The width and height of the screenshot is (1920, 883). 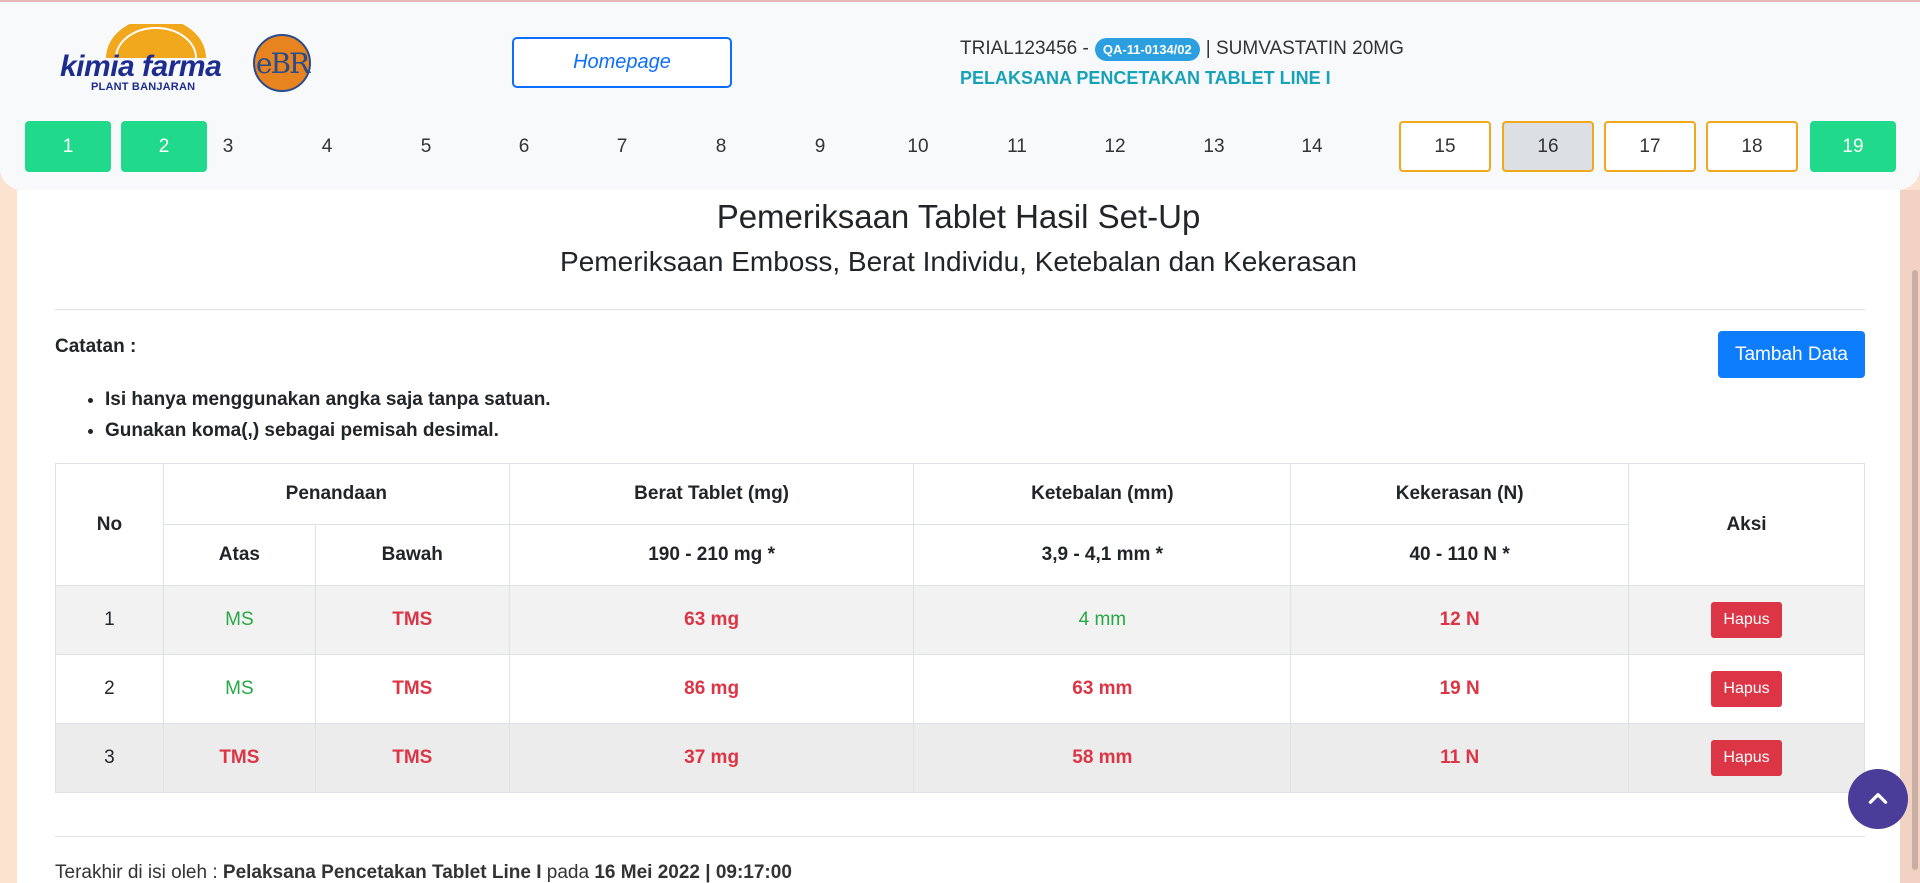 I want to click on header-berat: Berat Tablet (mg), so click(x=711, y=494).